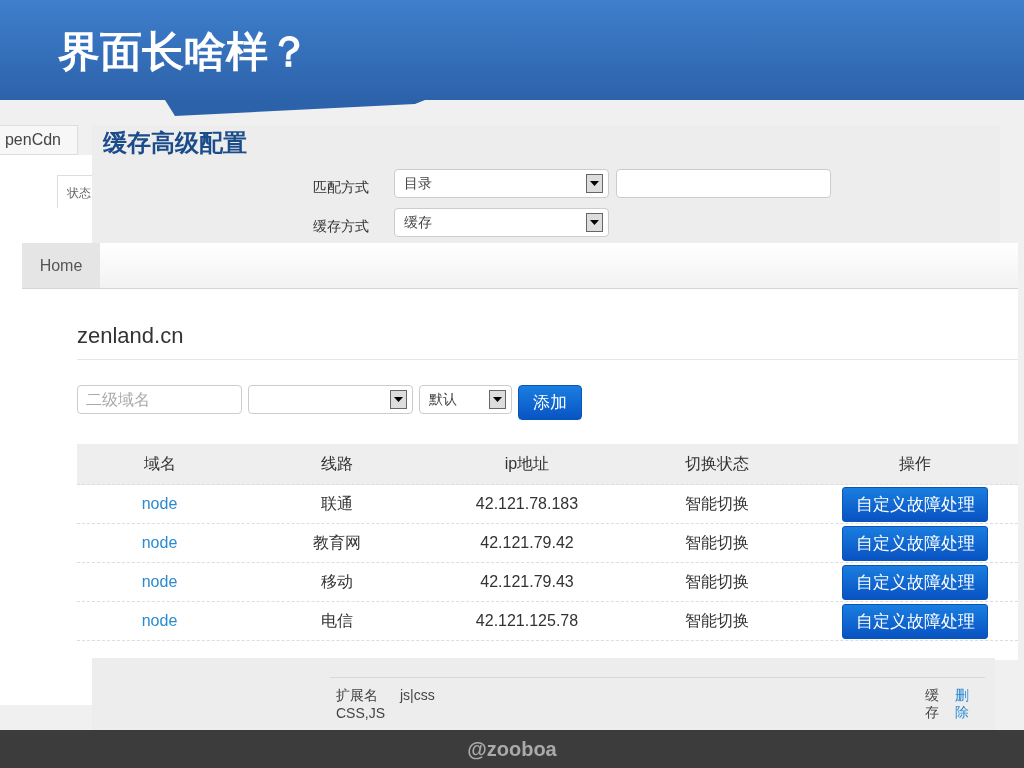  What do you see at coordinates (337, 542) in the screenshot?
I see `table-cell-text: 教育网` at bounding box center [337, 542].